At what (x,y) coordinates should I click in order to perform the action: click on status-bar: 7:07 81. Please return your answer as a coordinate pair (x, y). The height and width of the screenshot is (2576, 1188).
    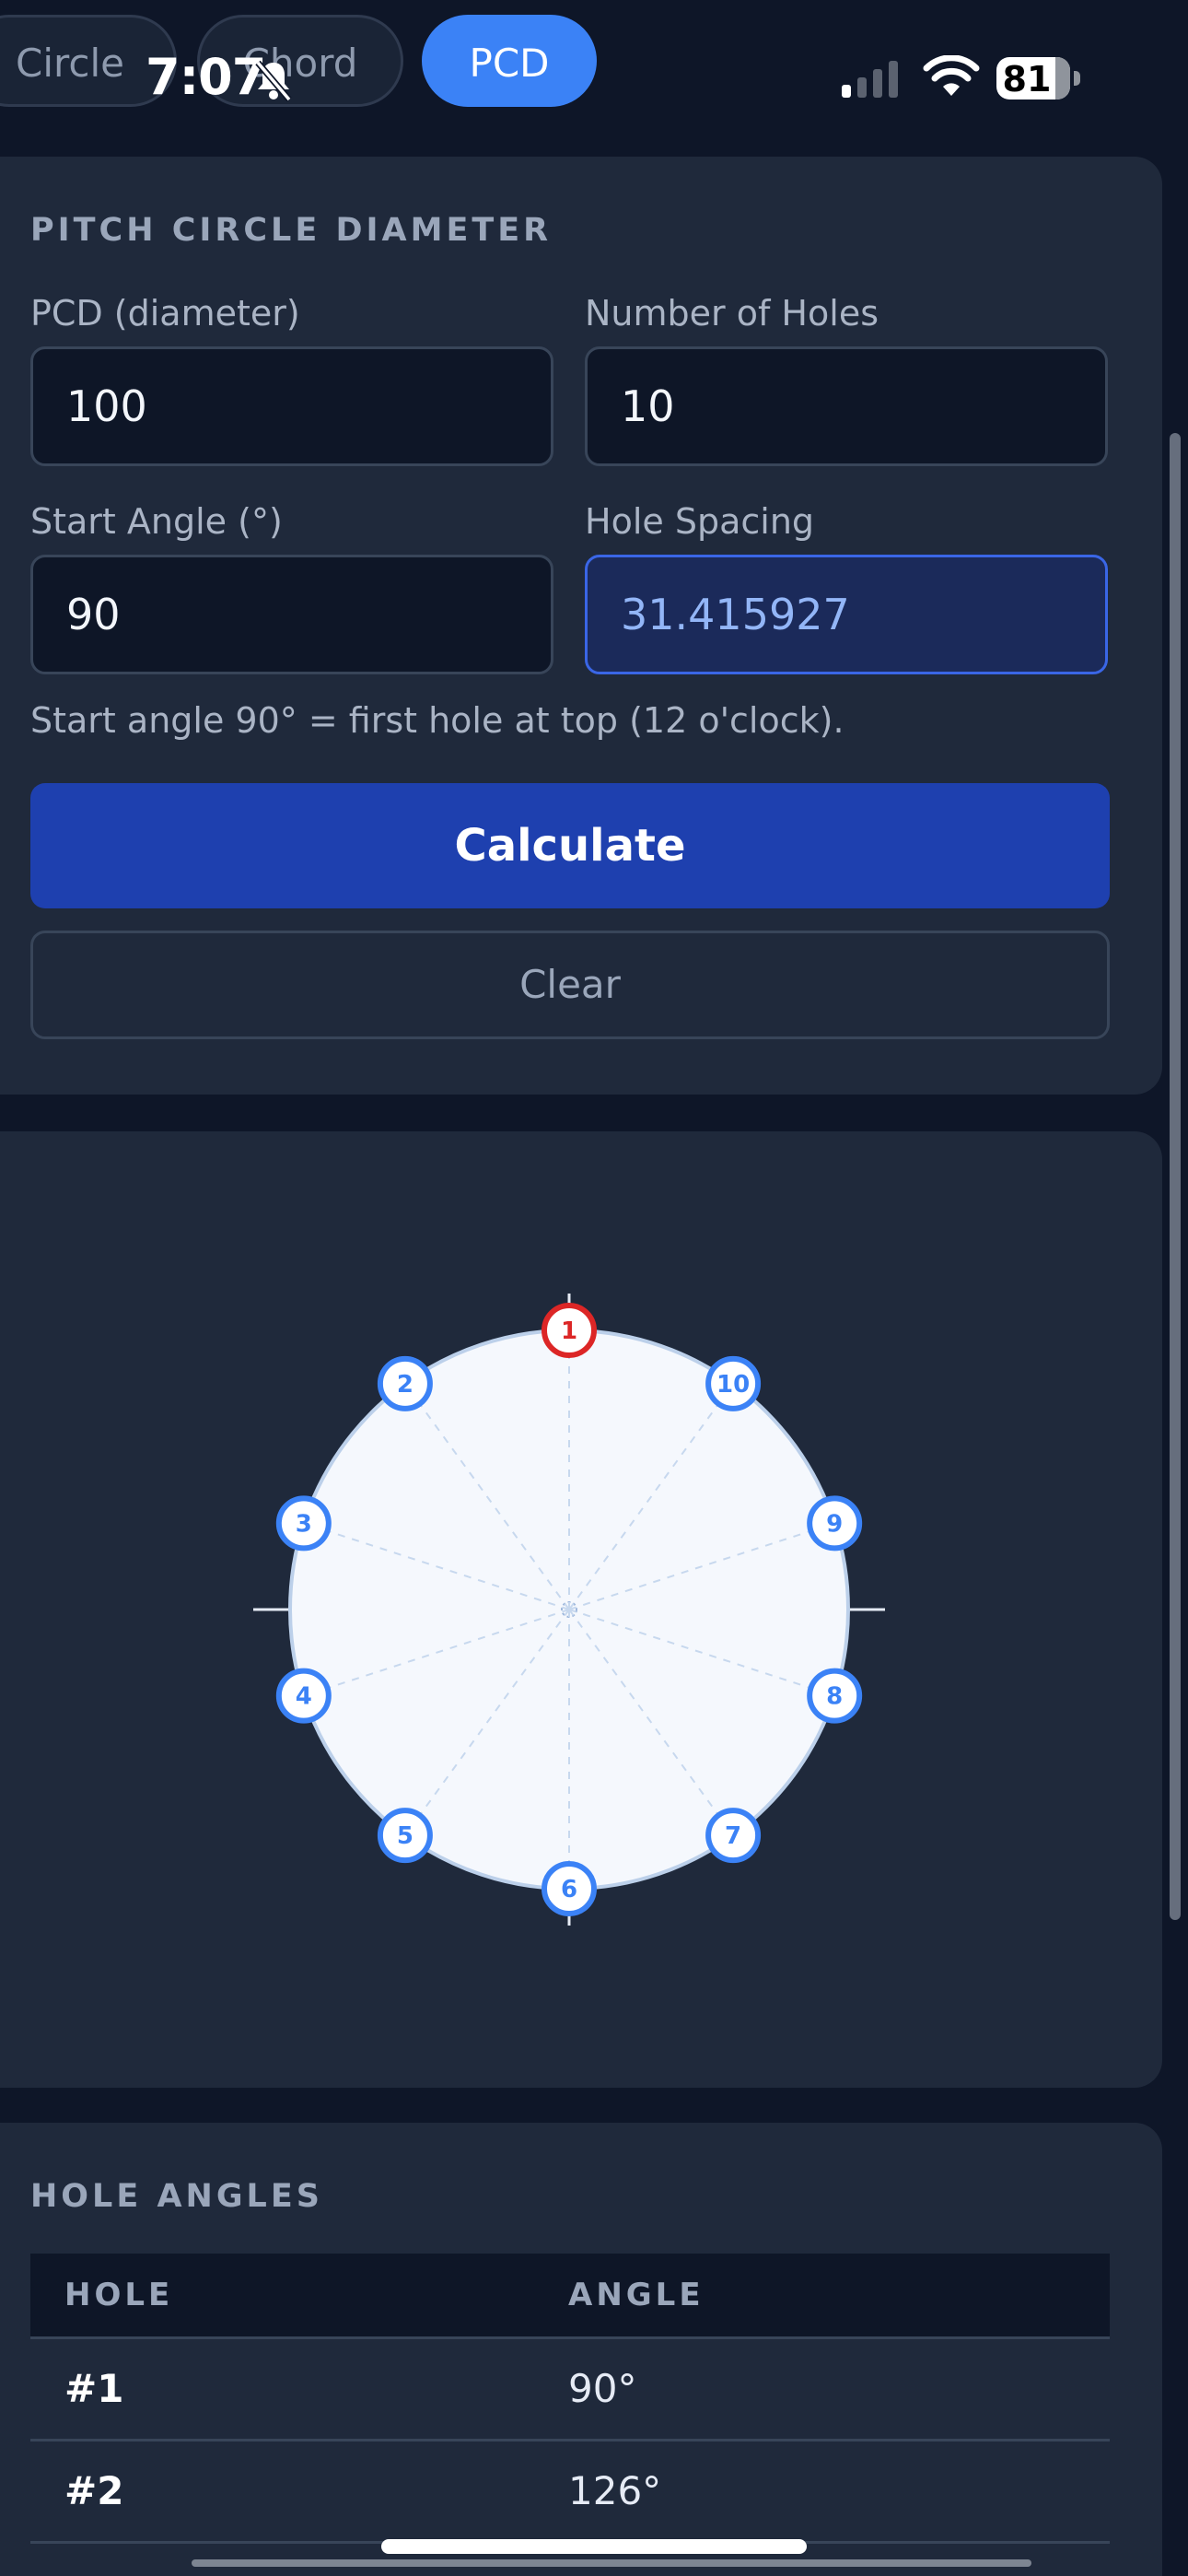
    Looking at the image, I should click on (594, 73).